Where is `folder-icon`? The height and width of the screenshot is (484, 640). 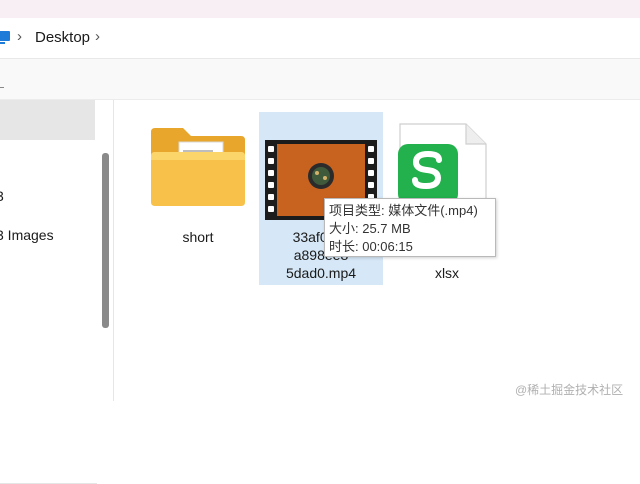 folder-icon is located at coordinates (198, 167).